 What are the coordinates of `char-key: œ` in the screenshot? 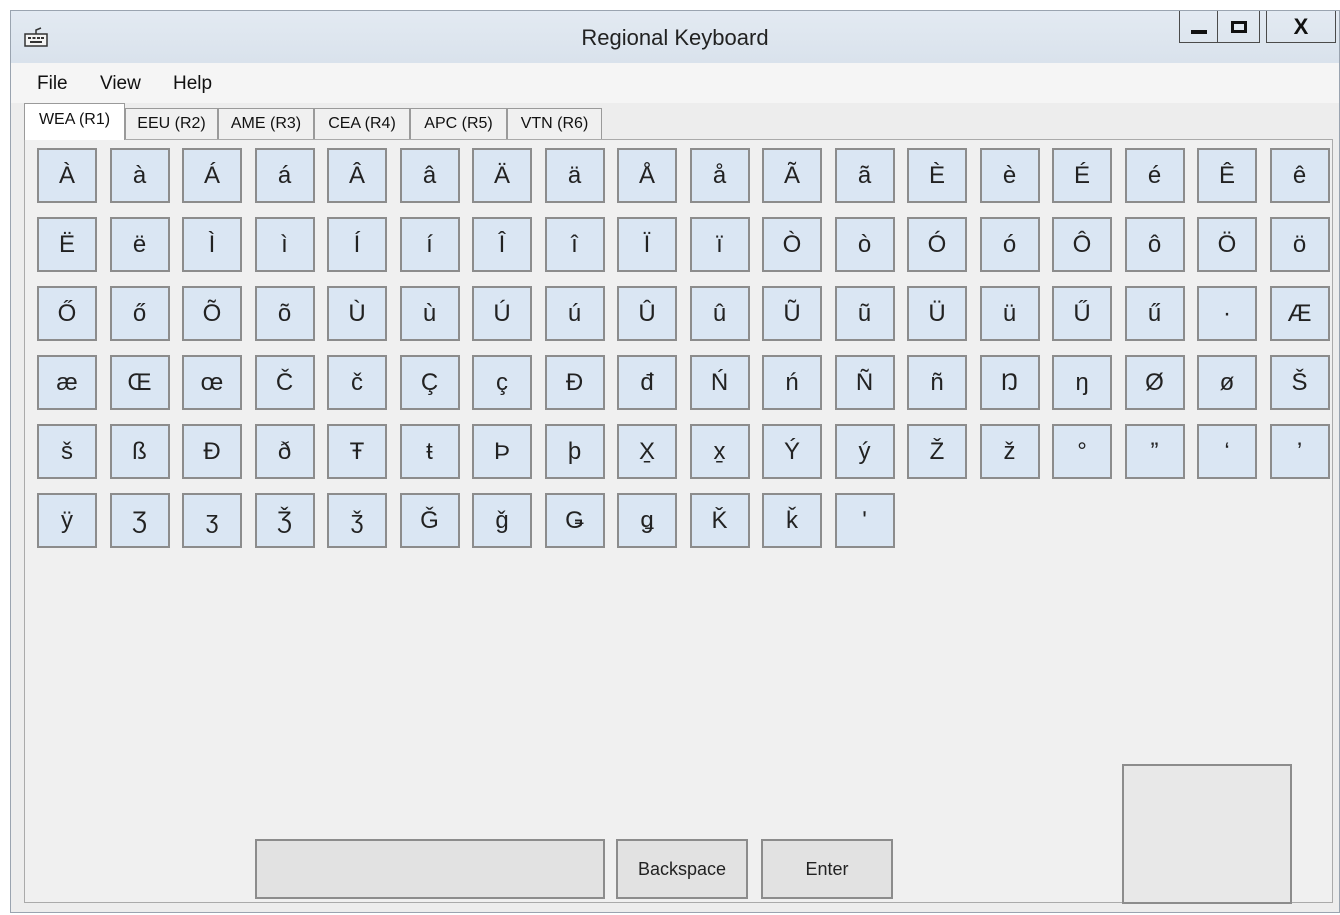 It's located at (212, 382).